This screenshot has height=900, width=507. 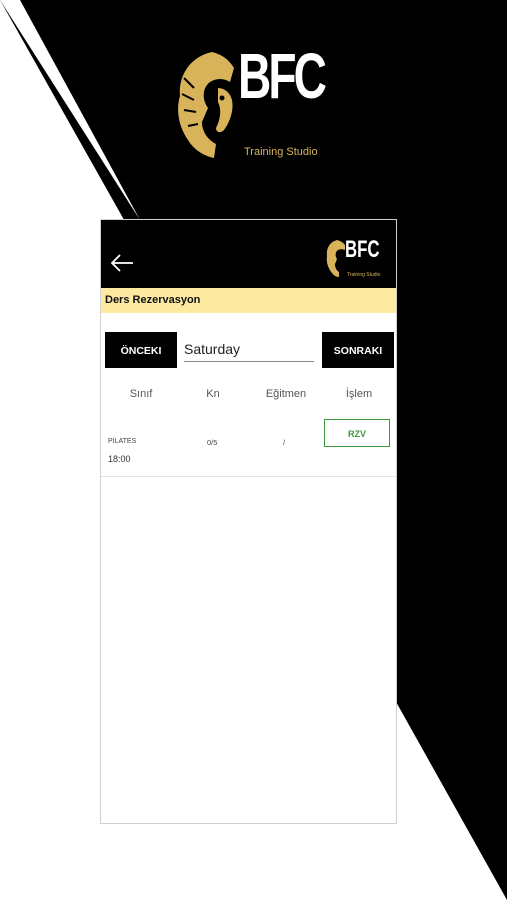 I want to click on class-time: 18:00, so click(x=119, y=459).